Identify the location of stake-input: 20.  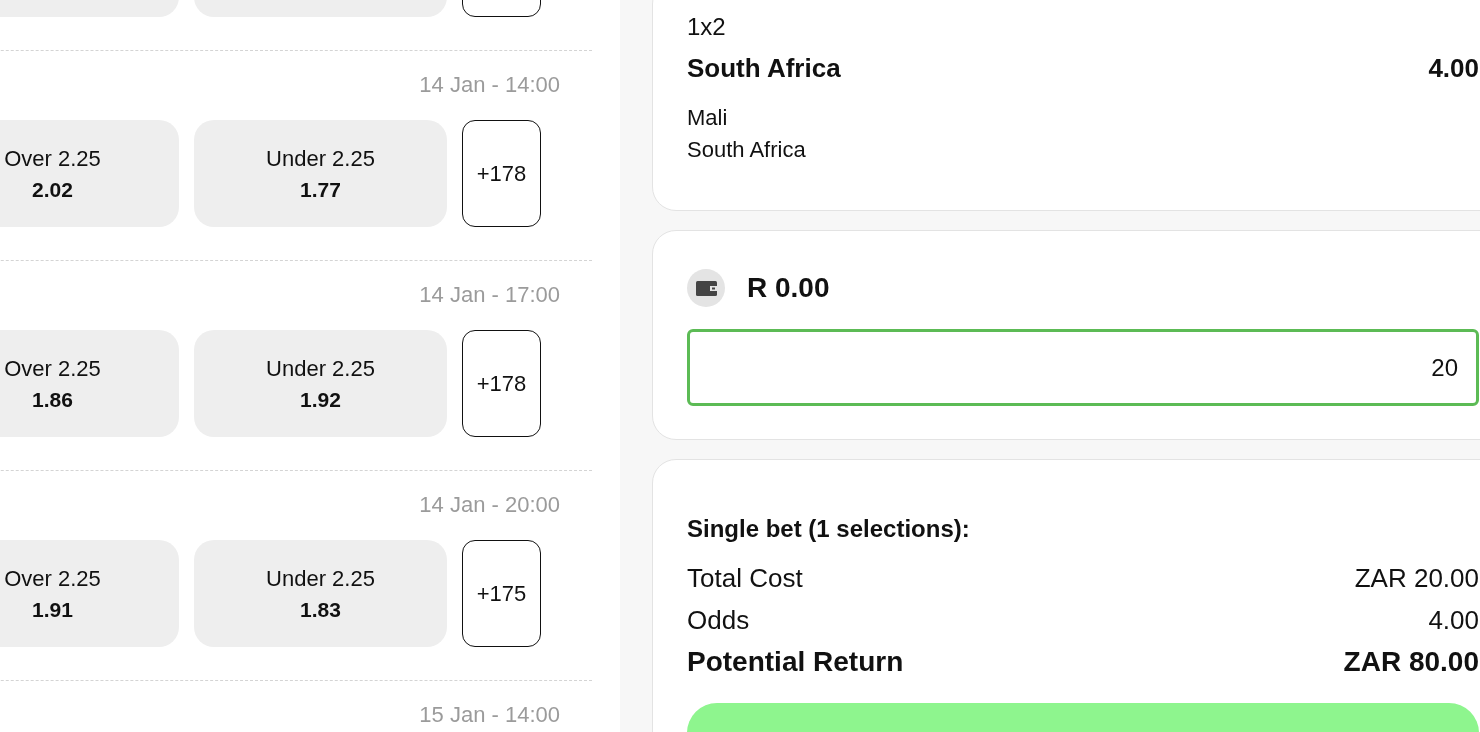
(1083, 367).